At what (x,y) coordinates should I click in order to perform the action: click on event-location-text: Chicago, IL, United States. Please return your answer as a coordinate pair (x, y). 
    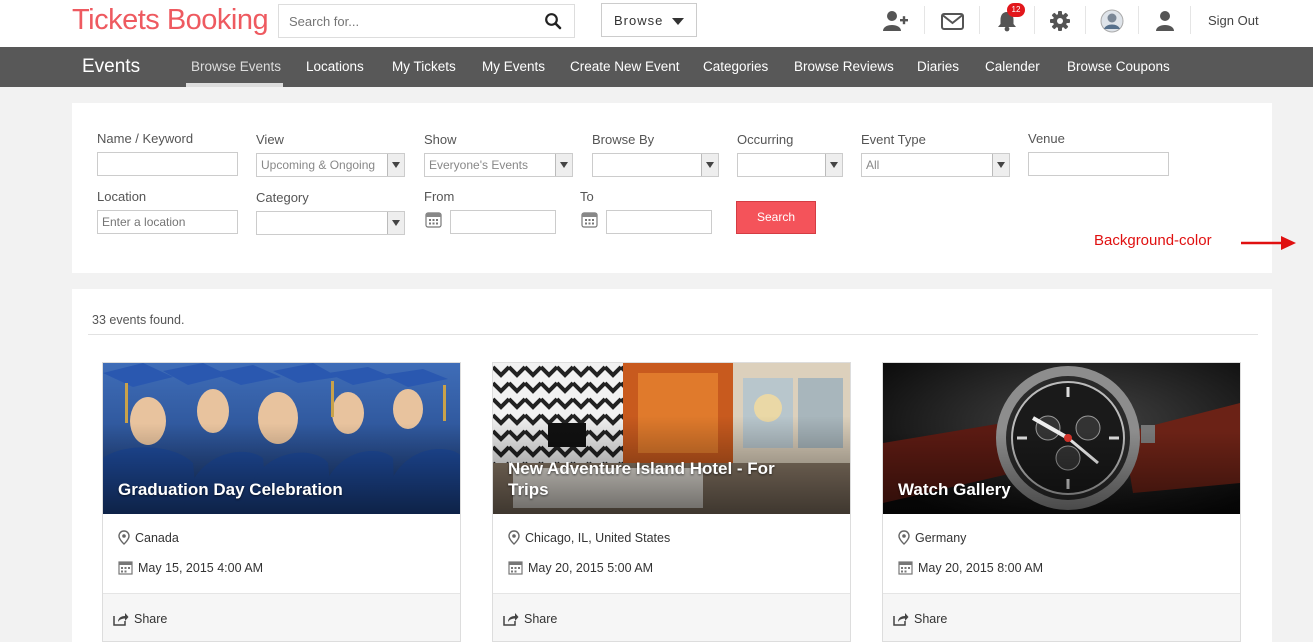
    Looking at the image, I should click on (598, 538).